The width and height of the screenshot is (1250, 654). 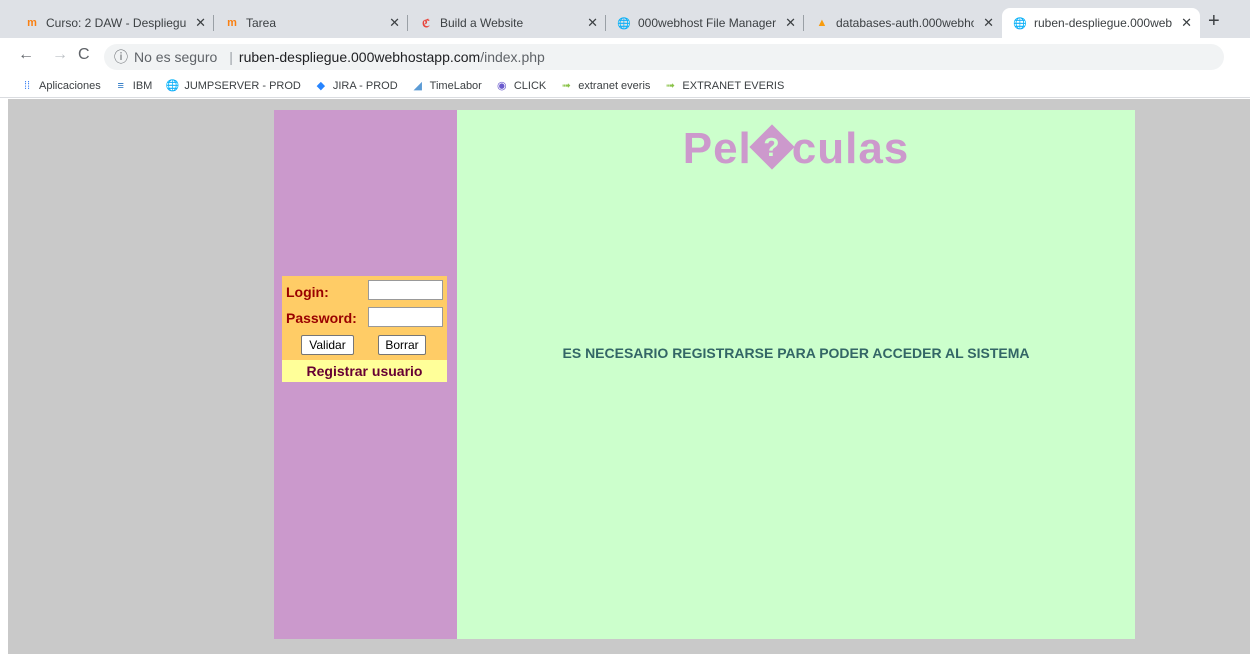 I want to click on tab-ruben-despliegue: 🌐 ruben-despliegue.000webho ✕, so click(x=1101, y=23).